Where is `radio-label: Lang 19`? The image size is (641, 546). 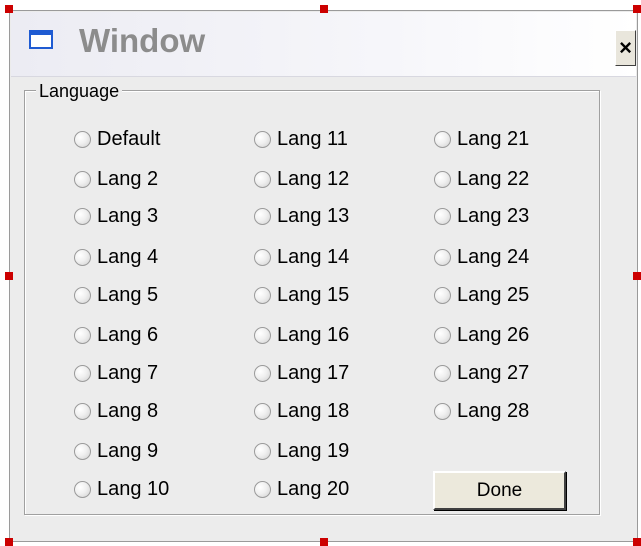 radio-label: Lang 19 is located at coordinates (313, 450).